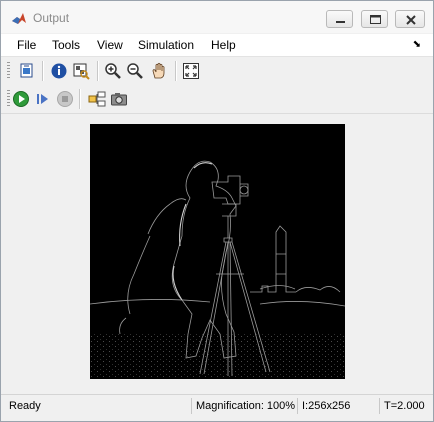 The image size is (434, 422). I want to click on maximize-button, so click(374, 19).